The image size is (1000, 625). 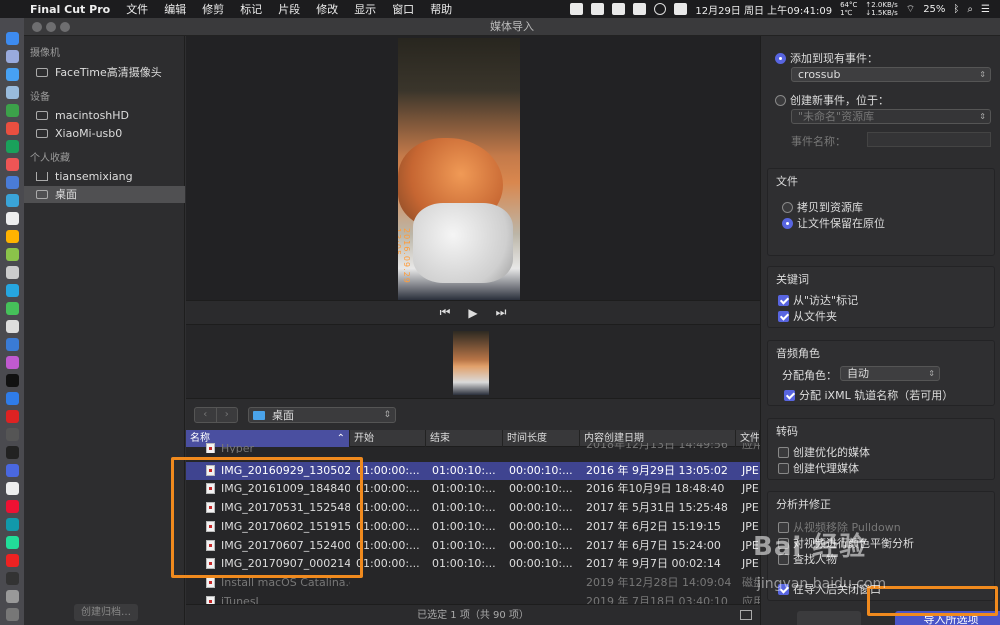 What do you see at coordinates (205, 415) in the screenshot?
I see `back-button: ‹` at bounding box center [205, 415].